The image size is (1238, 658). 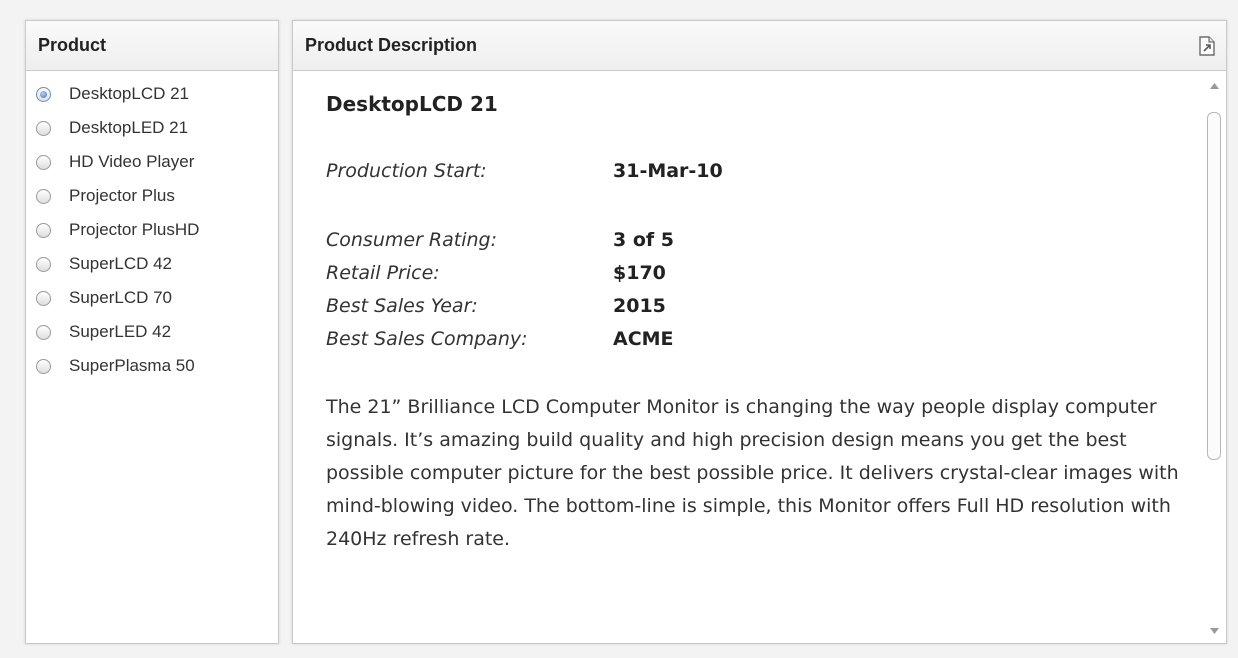 I want to click on spec-value: ACME, so click(x=643, y=338).